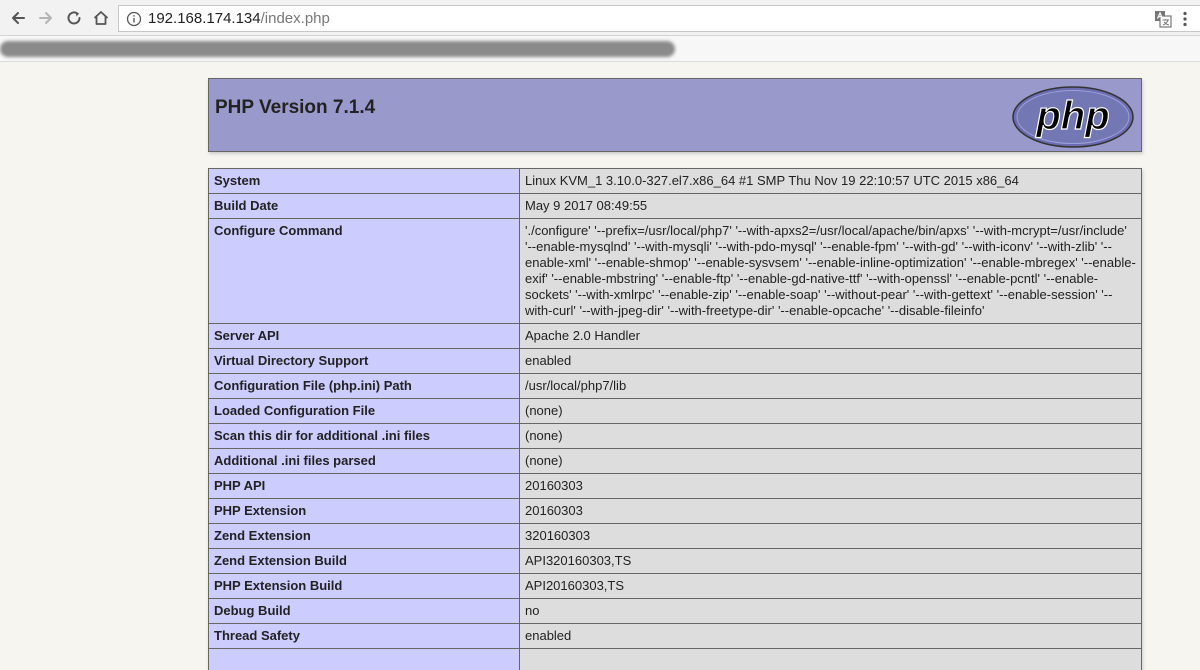 This screenshot has height=670, width=1200. I want to click on table-row: Debug Build no, so click(675, 611).